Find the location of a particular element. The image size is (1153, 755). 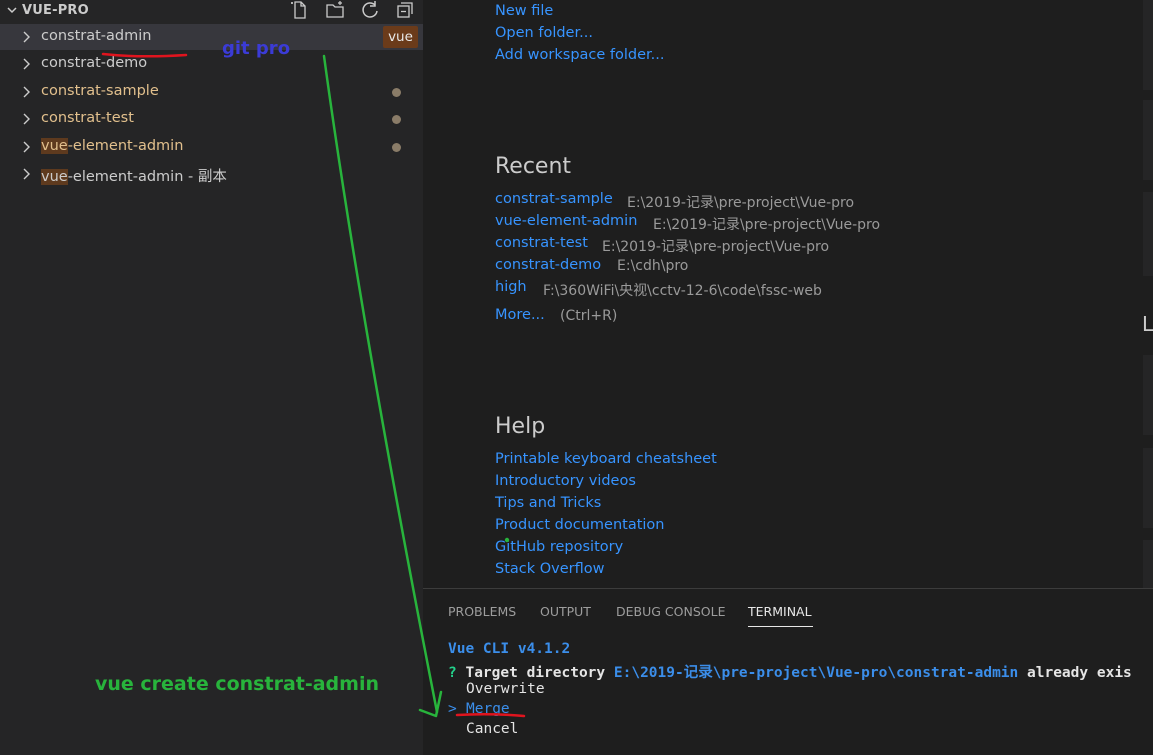

tree-item-label: constrat-sample is located at coordinates (100, 91).